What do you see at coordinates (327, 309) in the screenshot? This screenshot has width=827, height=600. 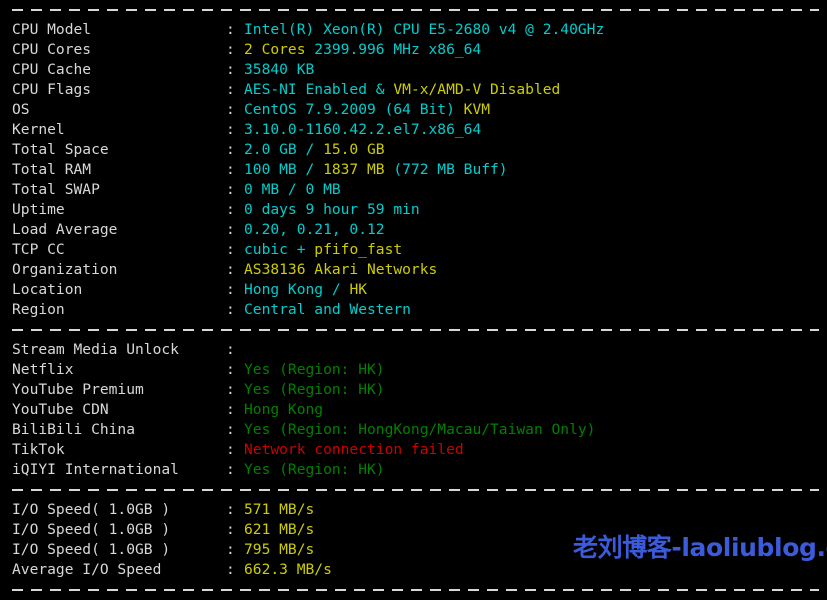 I see `value-segment: Central and Western` at bounding box center [327, 309].